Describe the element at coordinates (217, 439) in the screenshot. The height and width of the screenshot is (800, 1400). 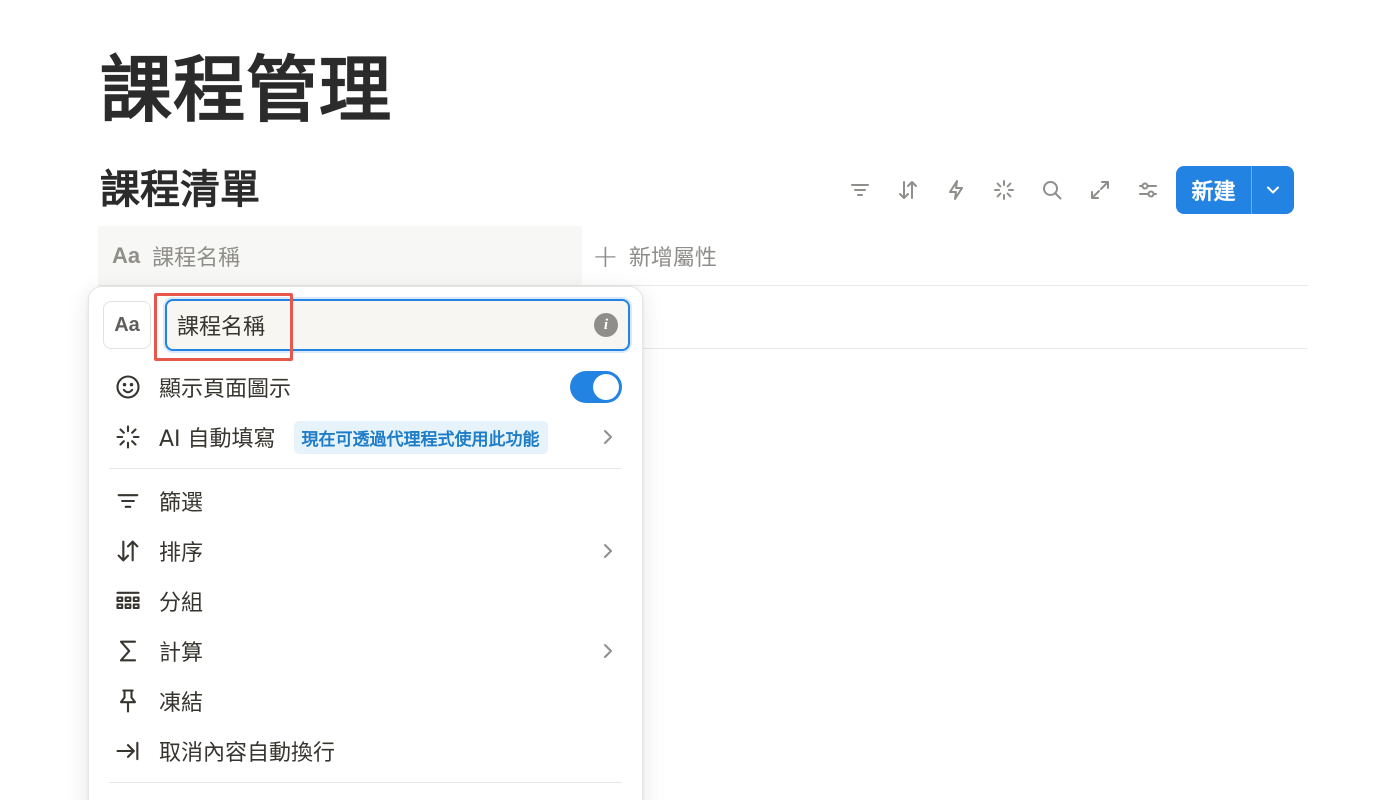
I see `menu-item-label: AI 自動填寫` at that location.